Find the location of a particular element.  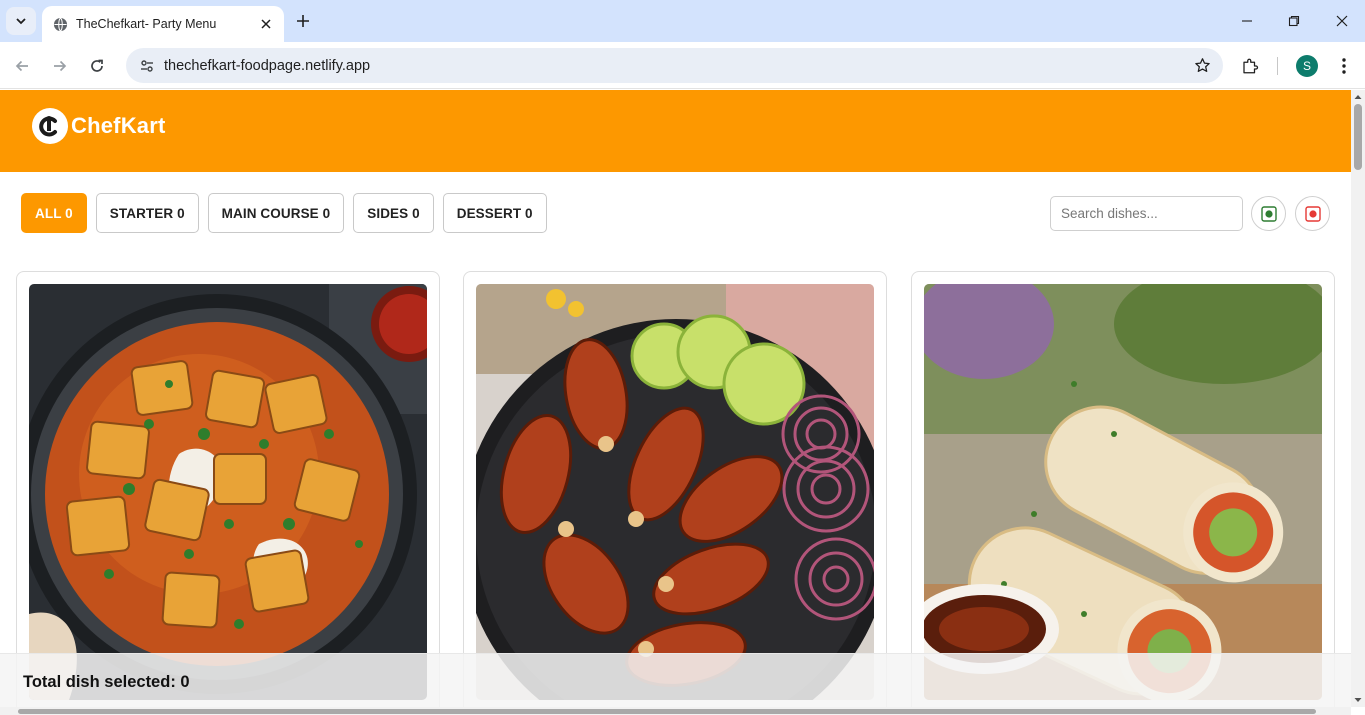

browser-menu-button is located at coordinates (1344, 66).